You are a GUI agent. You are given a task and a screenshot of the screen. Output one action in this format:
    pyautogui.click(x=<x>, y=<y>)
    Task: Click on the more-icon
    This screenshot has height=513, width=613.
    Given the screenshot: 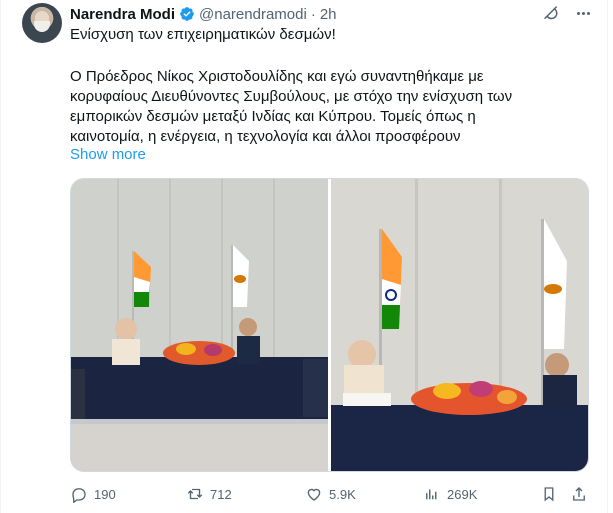 What is the action you would take?
    pyautogui.click(x=583, y=13)
    